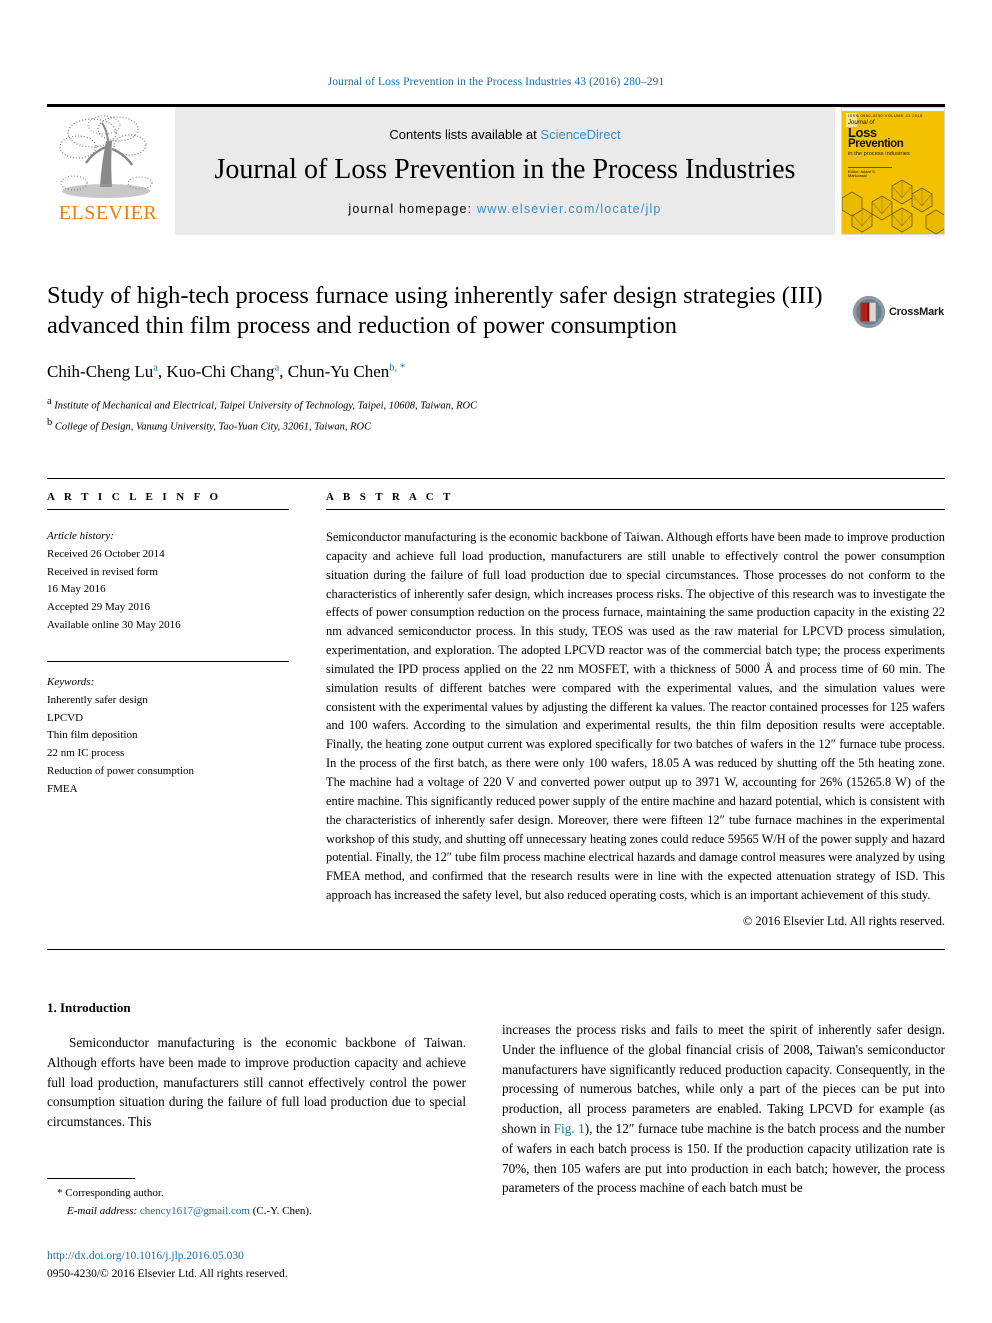 The image size is (992, 1323). Describe the element at coordinates (390, 497) in the screenshot. I see `abstract-heading: A B S T R A C T` at that location.